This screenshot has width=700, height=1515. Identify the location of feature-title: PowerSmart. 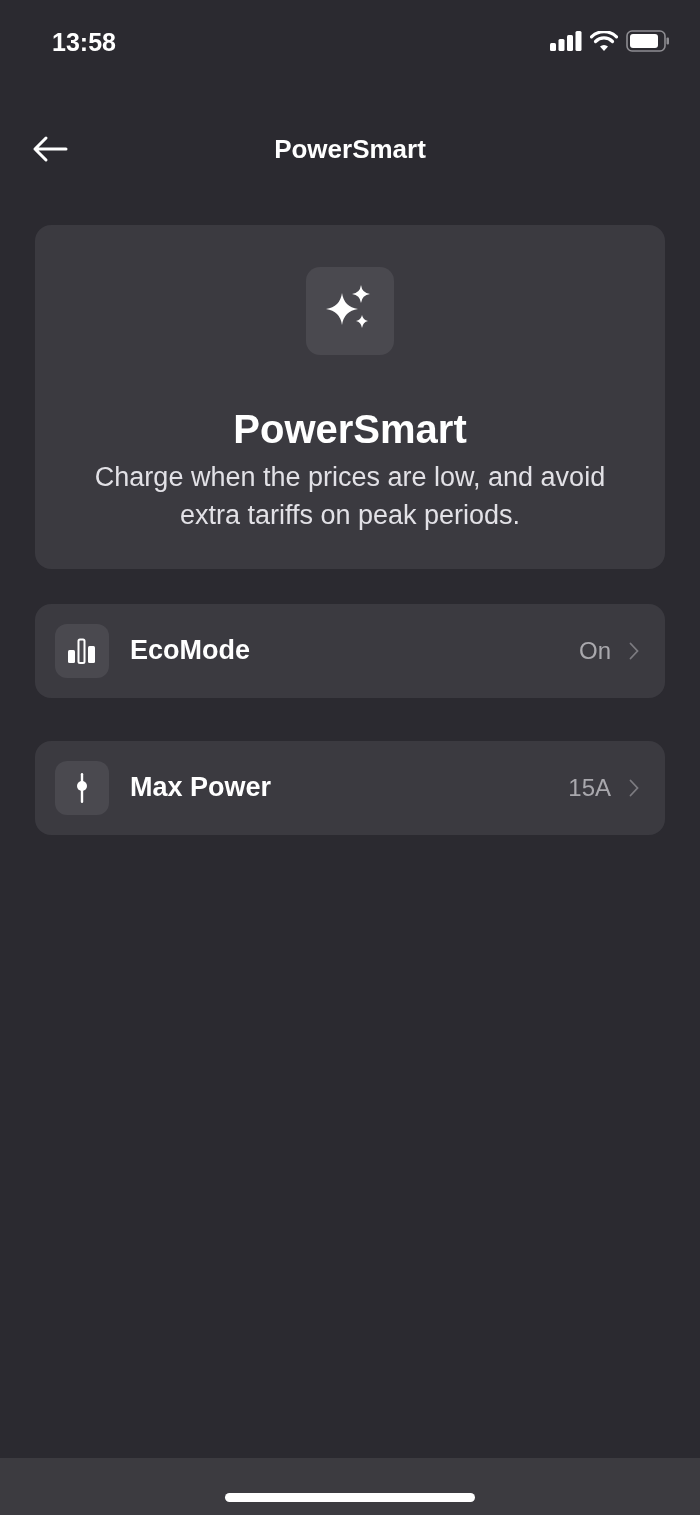
(350, 429).